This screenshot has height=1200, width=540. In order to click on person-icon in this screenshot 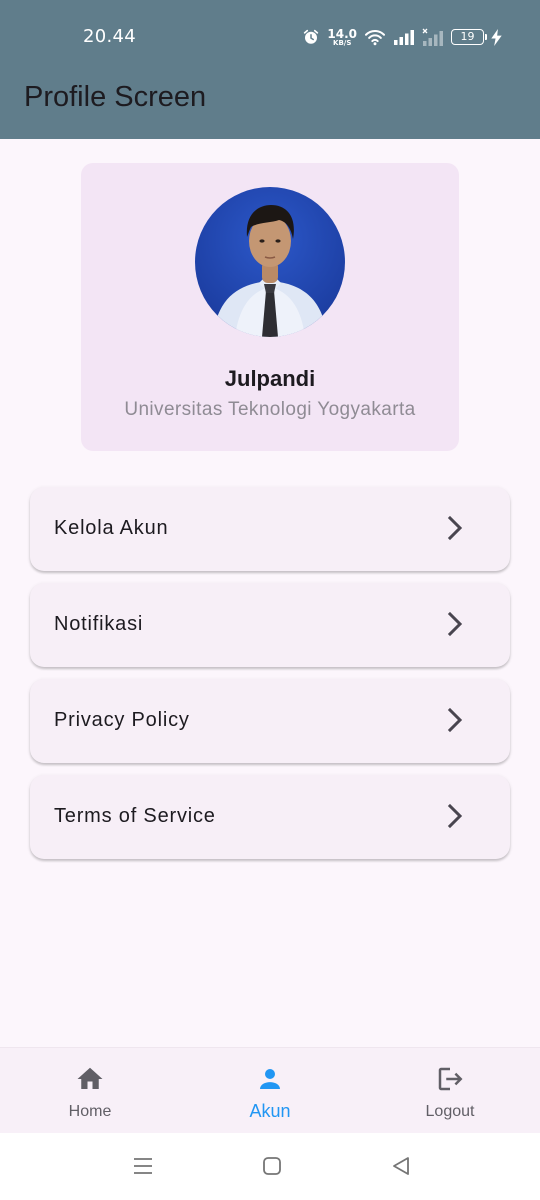, I will do `click(270, 1079)`.